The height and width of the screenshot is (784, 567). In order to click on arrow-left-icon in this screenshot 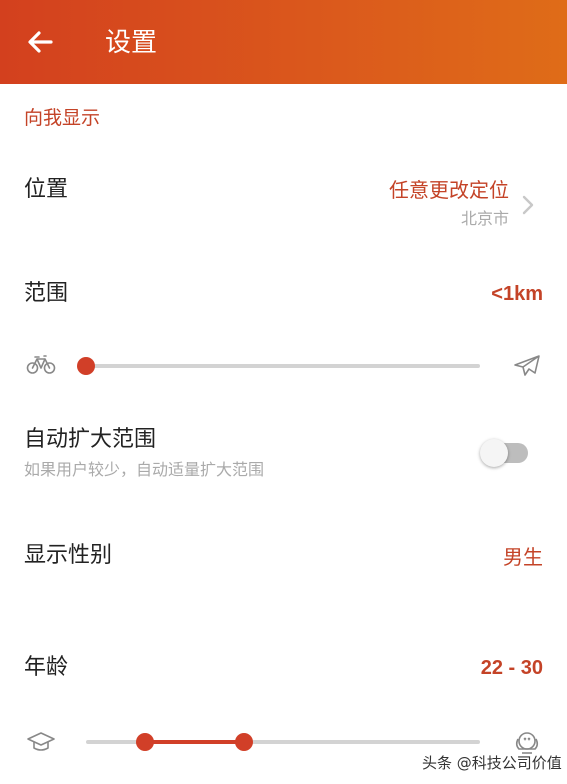, I will do `click(40, 42)`.